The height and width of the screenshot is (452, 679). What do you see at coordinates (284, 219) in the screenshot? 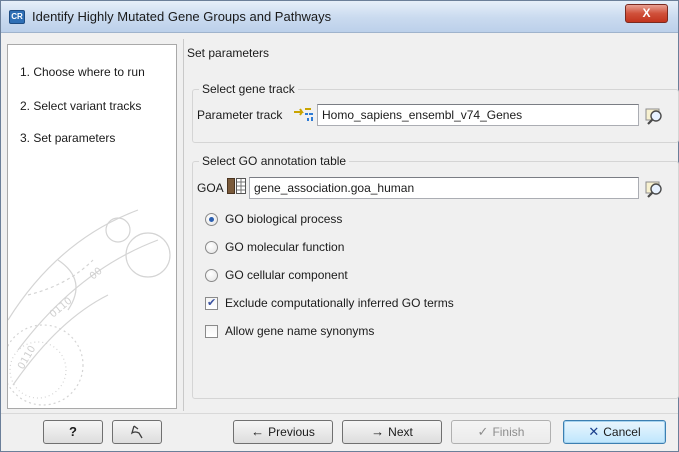
I see `radio-label: GO biological process` at bounding box center [284, 219].